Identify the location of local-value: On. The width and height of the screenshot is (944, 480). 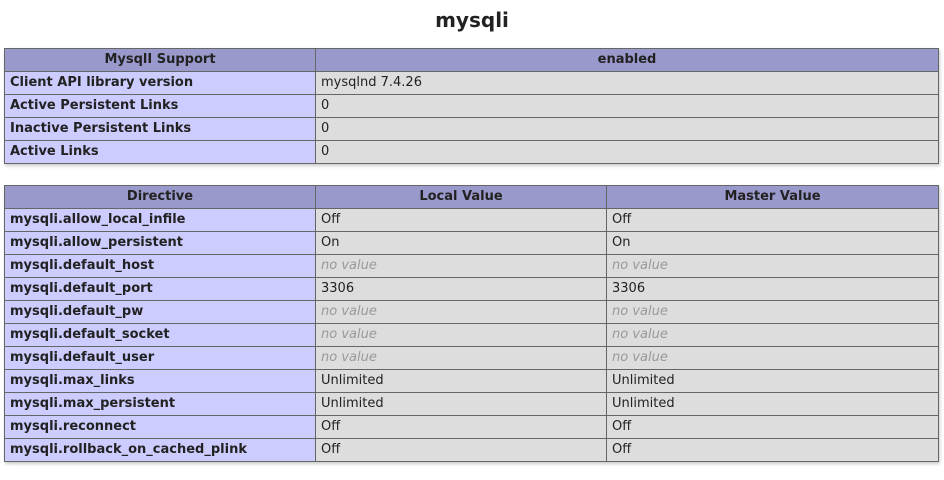
(461, 243).